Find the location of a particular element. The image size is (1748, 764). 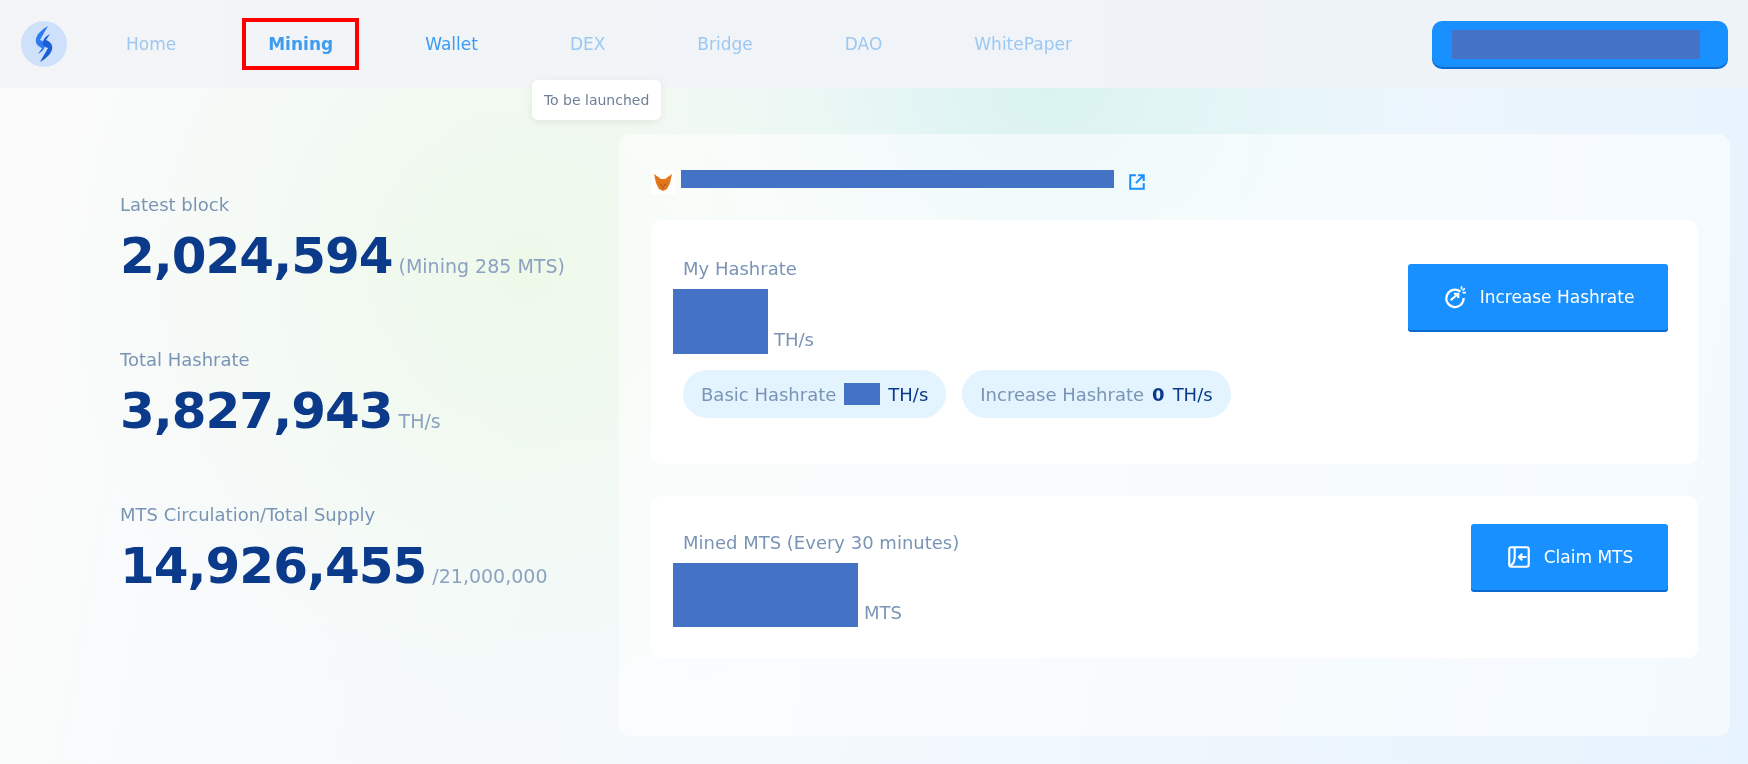

stat-suffix: TH/s is located at coordinates (419, 421).